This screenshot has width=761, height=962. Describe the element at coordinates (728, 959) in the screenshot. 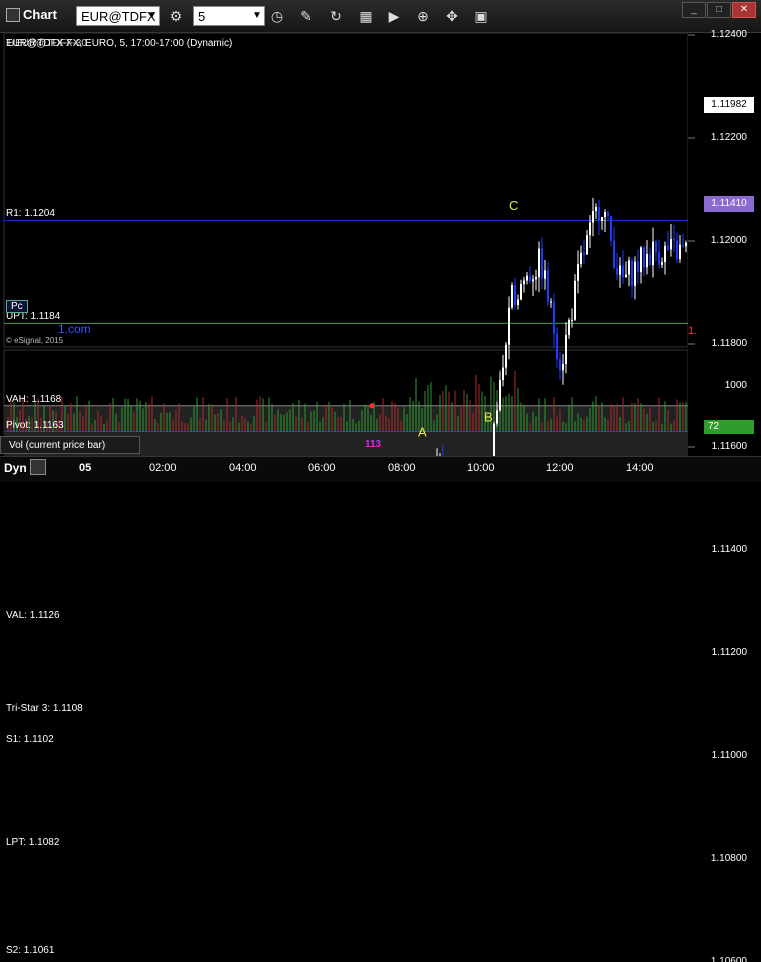

I see `price-axis-label: 1.10600` at that location.